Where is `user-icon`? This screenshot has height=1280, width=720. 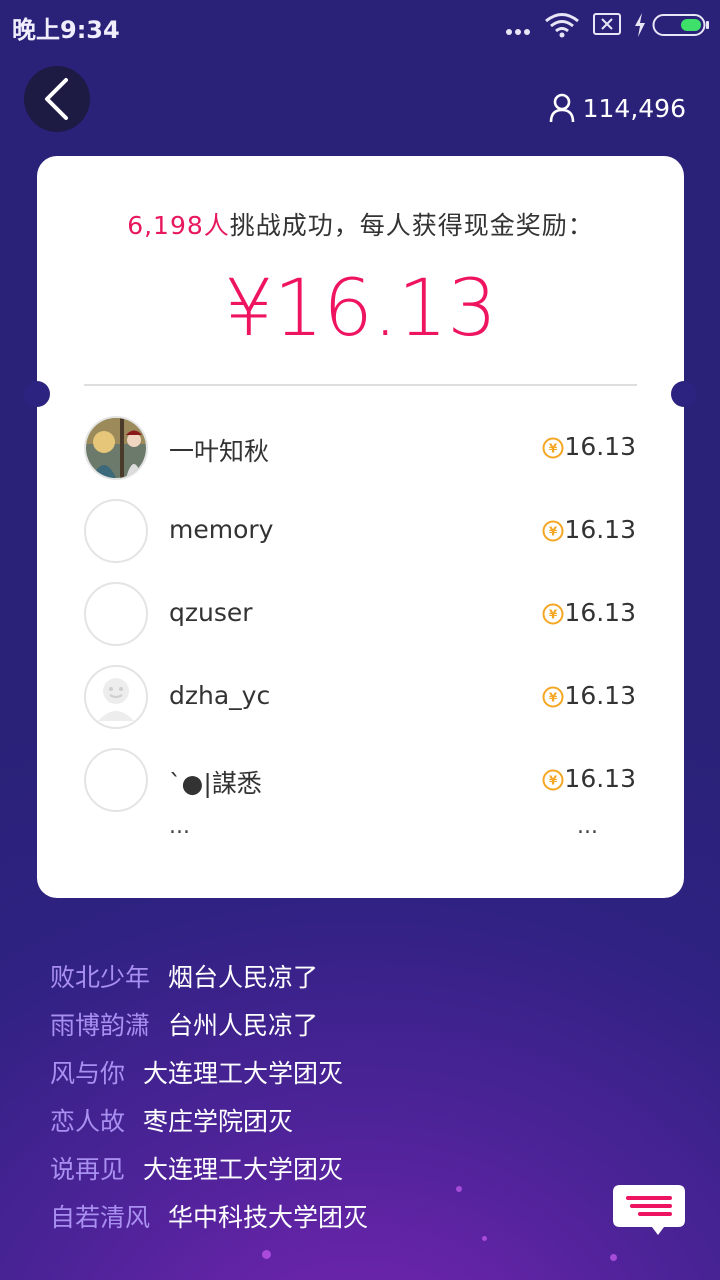 user-icon is located at coordinates (561, 108).